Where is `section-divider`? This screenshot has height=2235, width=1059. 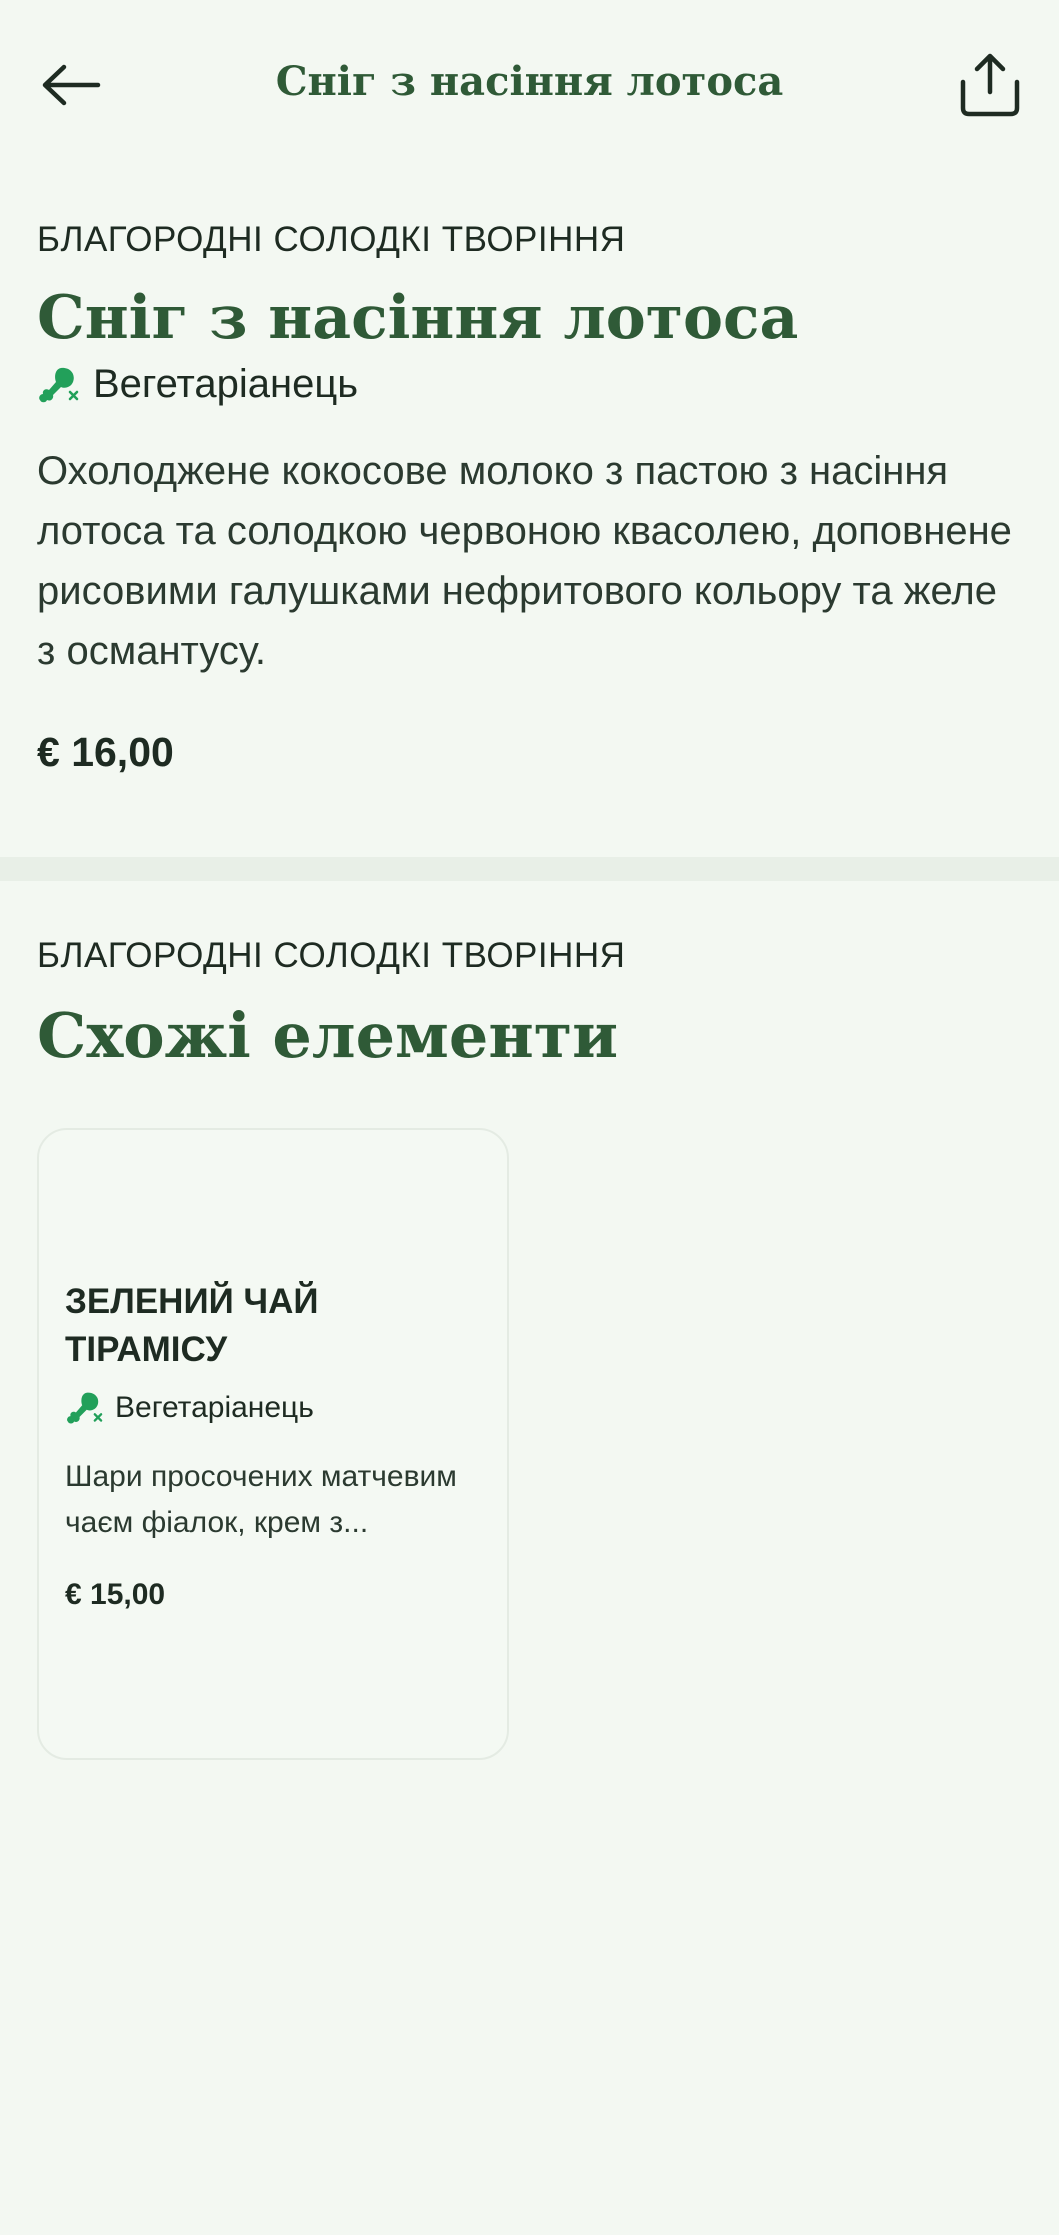
section-divider is located at coordinates (529, 869).